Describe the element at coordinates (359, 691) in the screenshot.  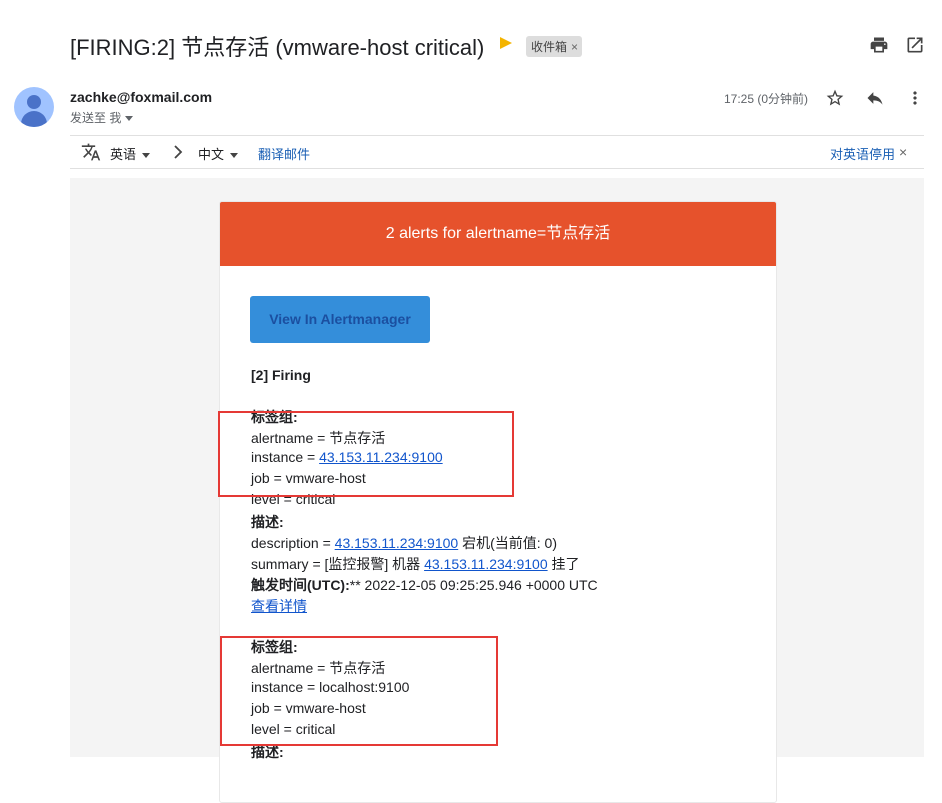
I see `highlight-box-alert2-labels` at that location.